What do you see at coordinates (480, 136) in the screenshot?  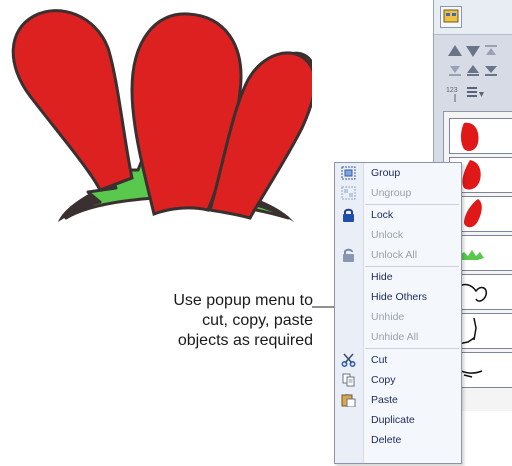 I see `thumbnail-red-petal-left` at bounding box center [480, 136].